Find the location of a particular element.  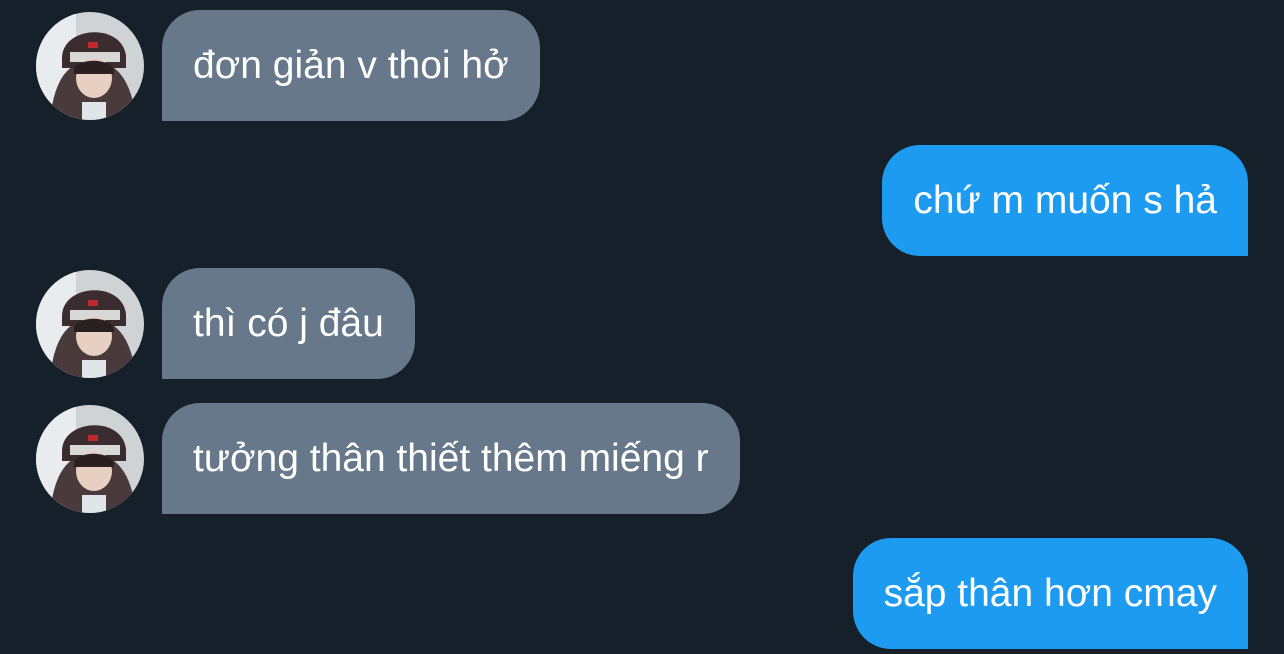

message-bubble-incoming: đơn giản v thoi hở is located at coordinates (351, 65).